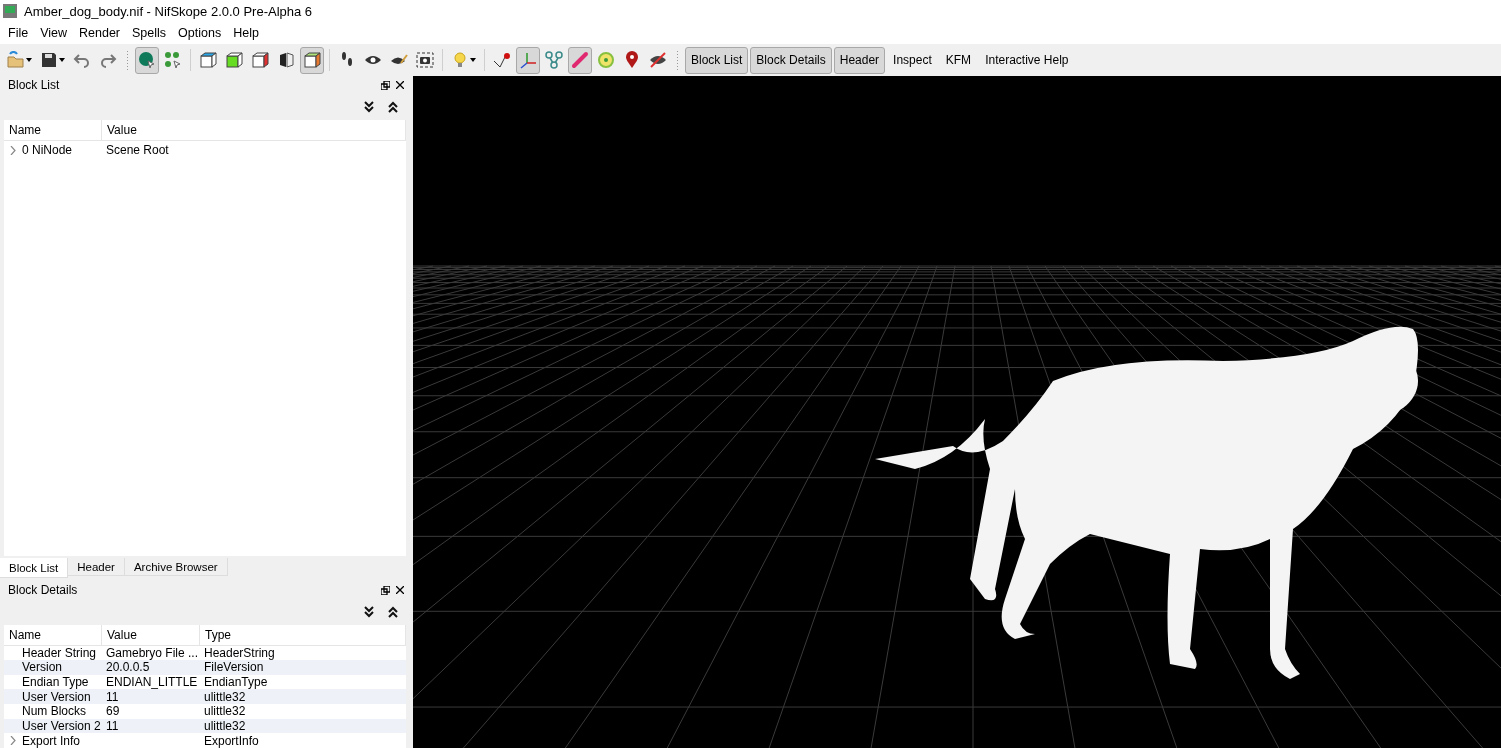 The width and height of the screenshot is (1501, 748). Describe the element at coordinates (54, 711) in the screenshot. I see `table-cell: Num Blocks` at that location.